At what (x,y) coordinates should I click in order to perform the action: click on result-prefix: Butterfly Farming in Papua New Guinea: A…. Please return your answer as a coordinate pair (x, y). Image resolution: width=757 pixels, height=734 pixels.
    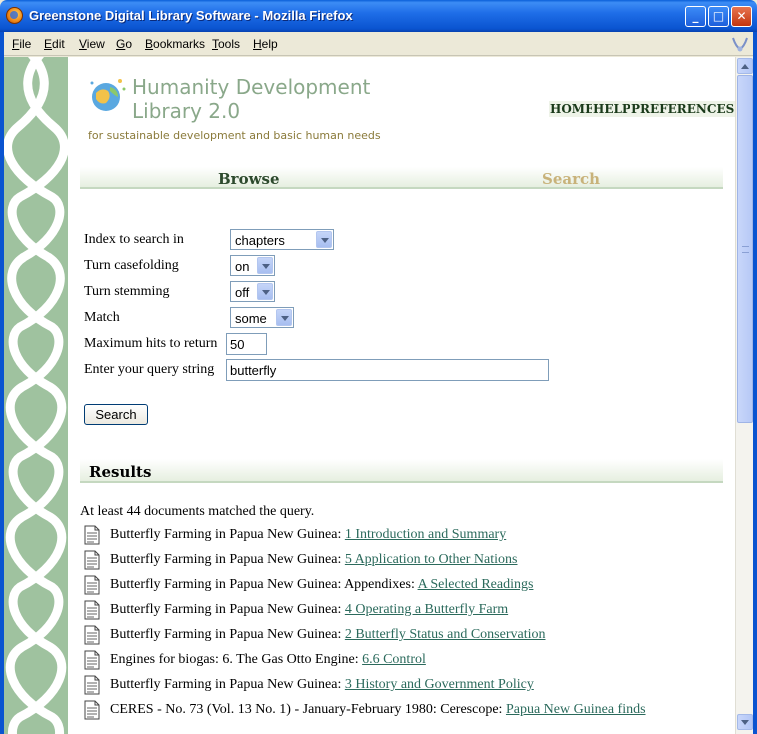
    Looking at the image, I should click on (264, 584).